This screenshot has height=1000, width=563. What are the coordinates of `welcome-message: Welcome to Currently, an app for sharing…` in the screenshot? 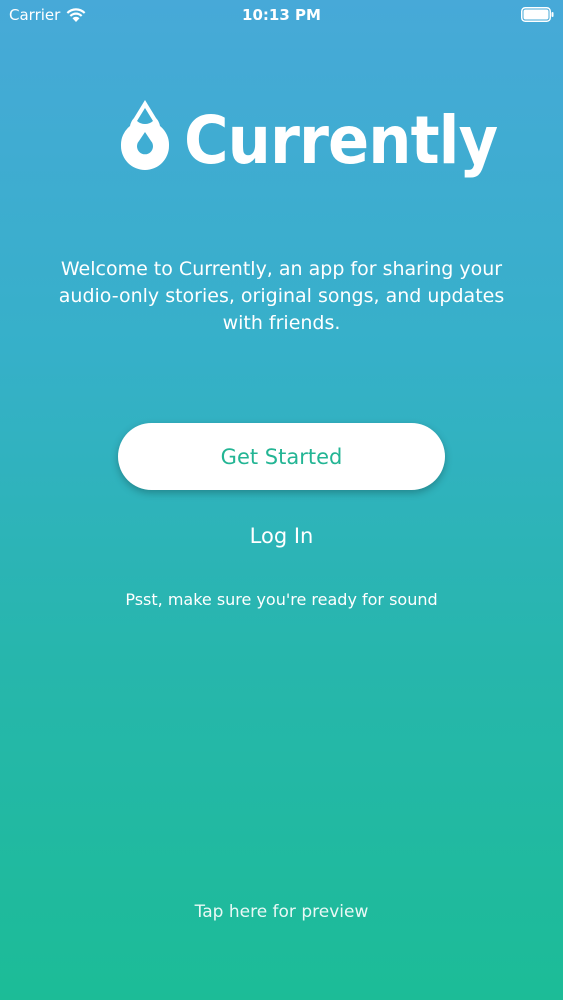 It's located at (281, 296).